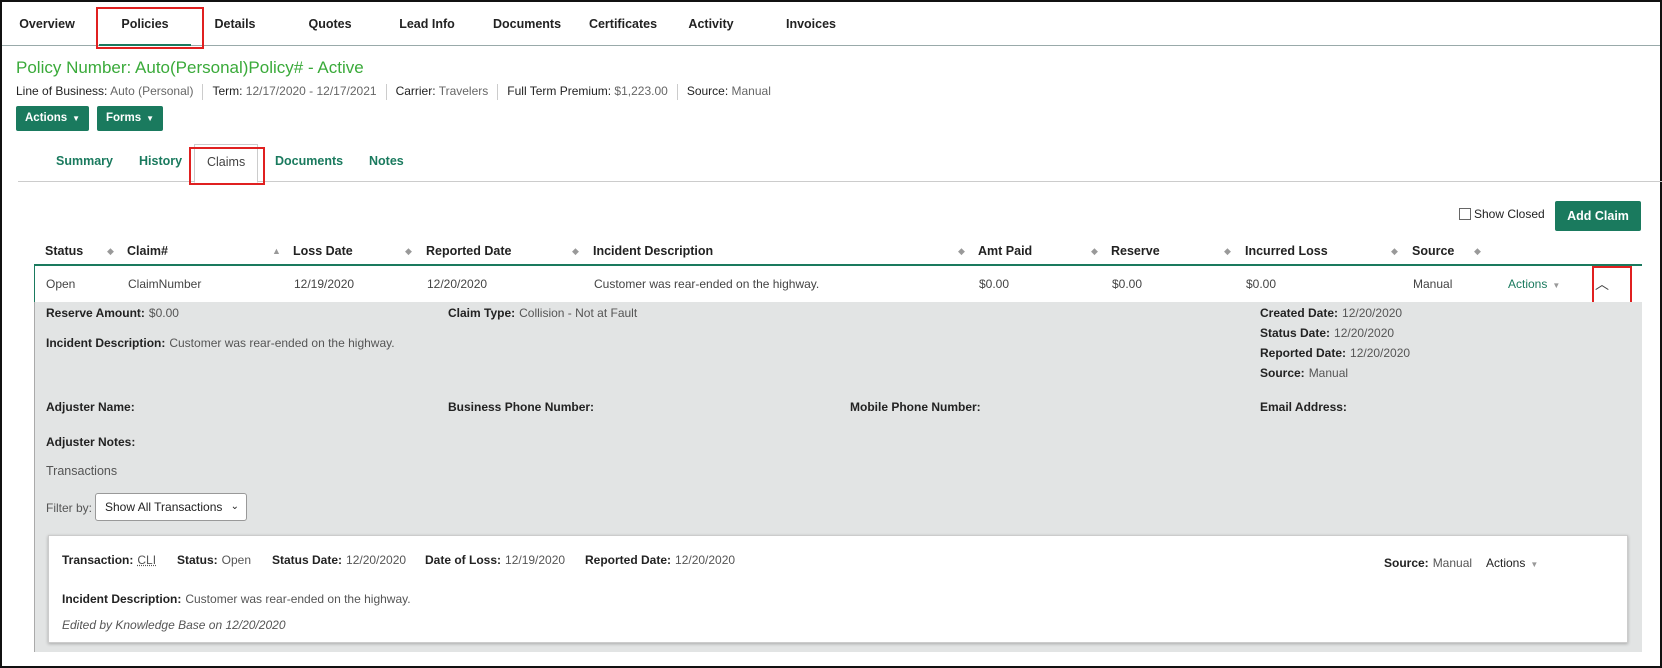 This screenshot has height=668, width=1662. I want to click on transaction-code: CLI, so click(146, 560).